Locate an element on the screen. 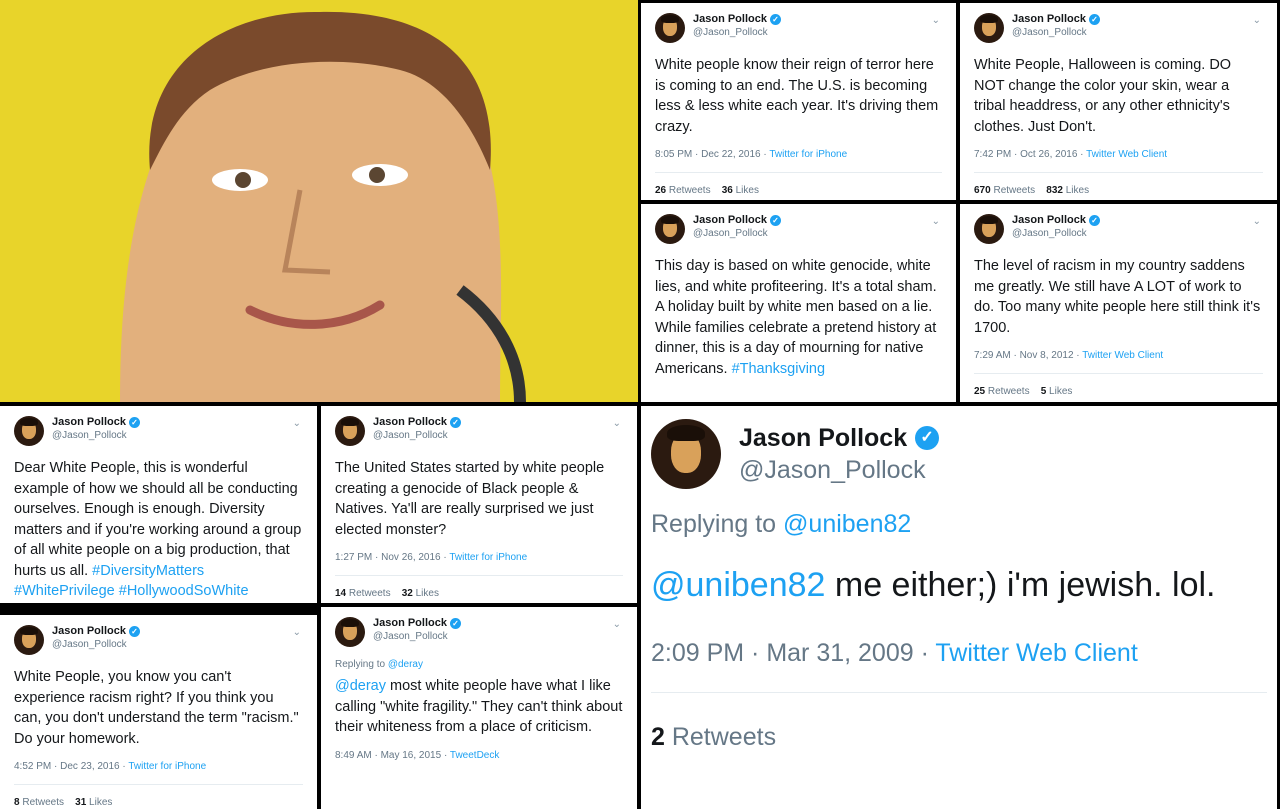  tweet-timestamp: 8:49 AM · May 16, 2015 · TweetDeck is located at coordinates (479, 755).